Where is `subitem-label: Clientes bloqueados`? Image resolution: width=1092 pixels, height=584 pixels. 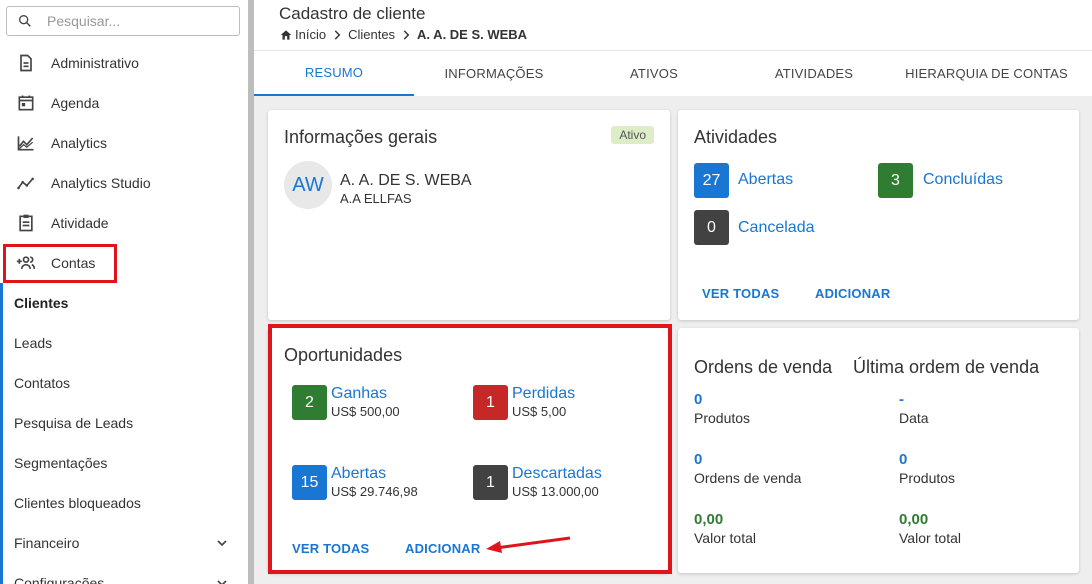
subitem-label: Clientes bloqueados is located at coordinates (77, 503).